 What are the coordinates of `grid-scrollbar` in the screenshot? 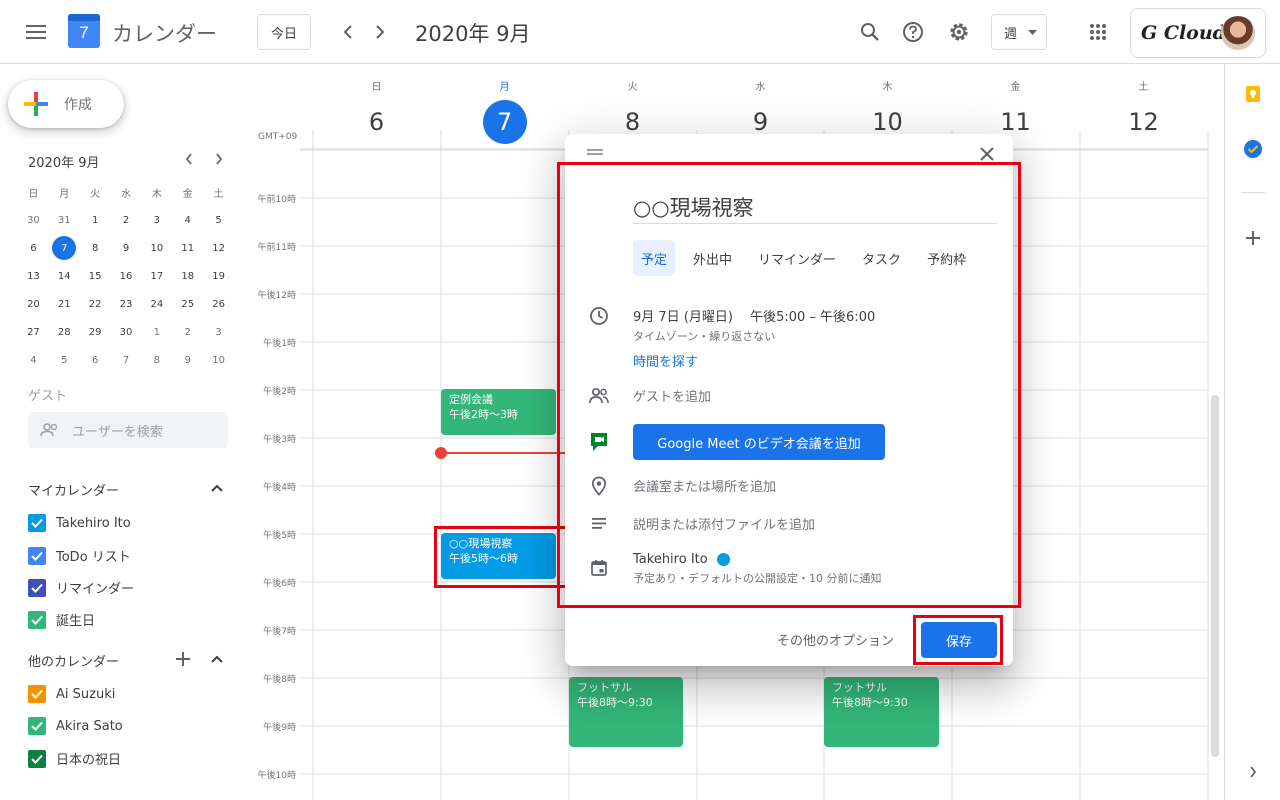 It's located at (1215, 576).